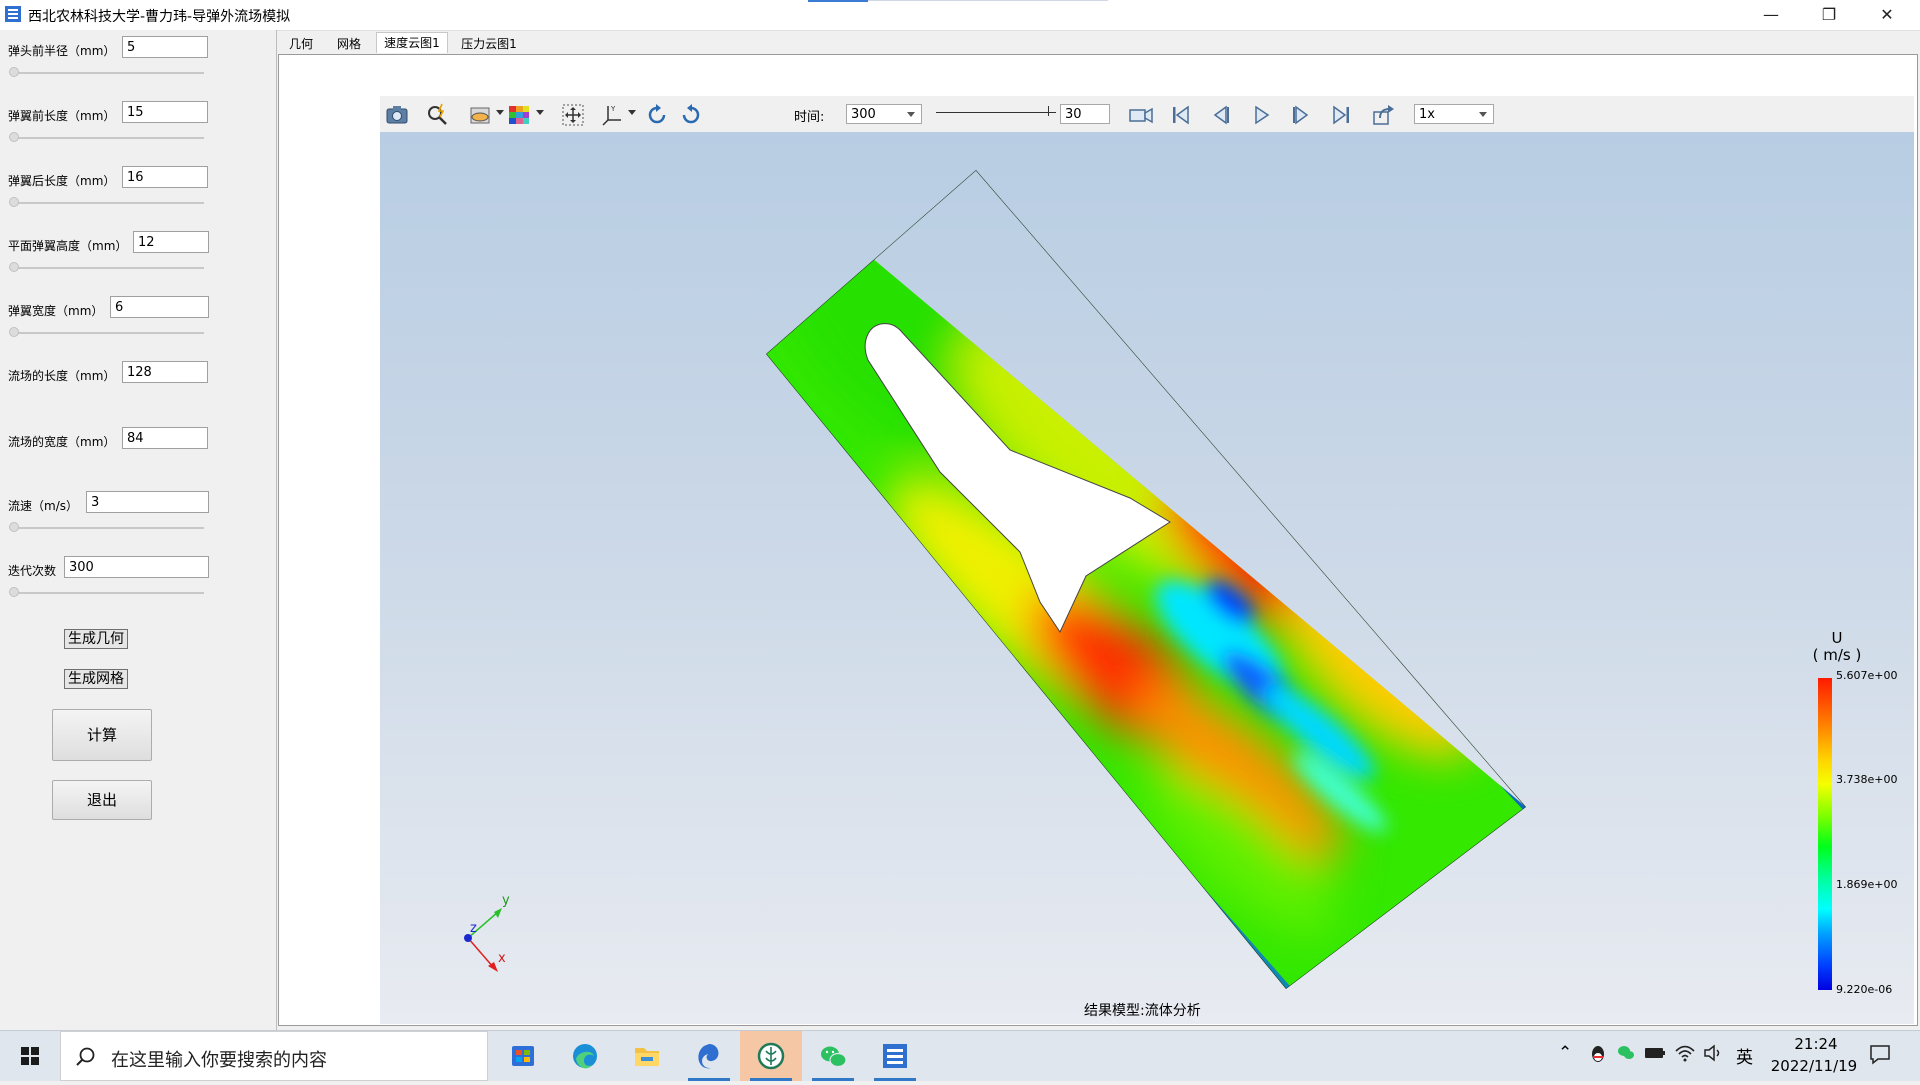 The height and width of the screenshot is (1085, 1920). I want to click on title-accent-line, so click(988, 0).